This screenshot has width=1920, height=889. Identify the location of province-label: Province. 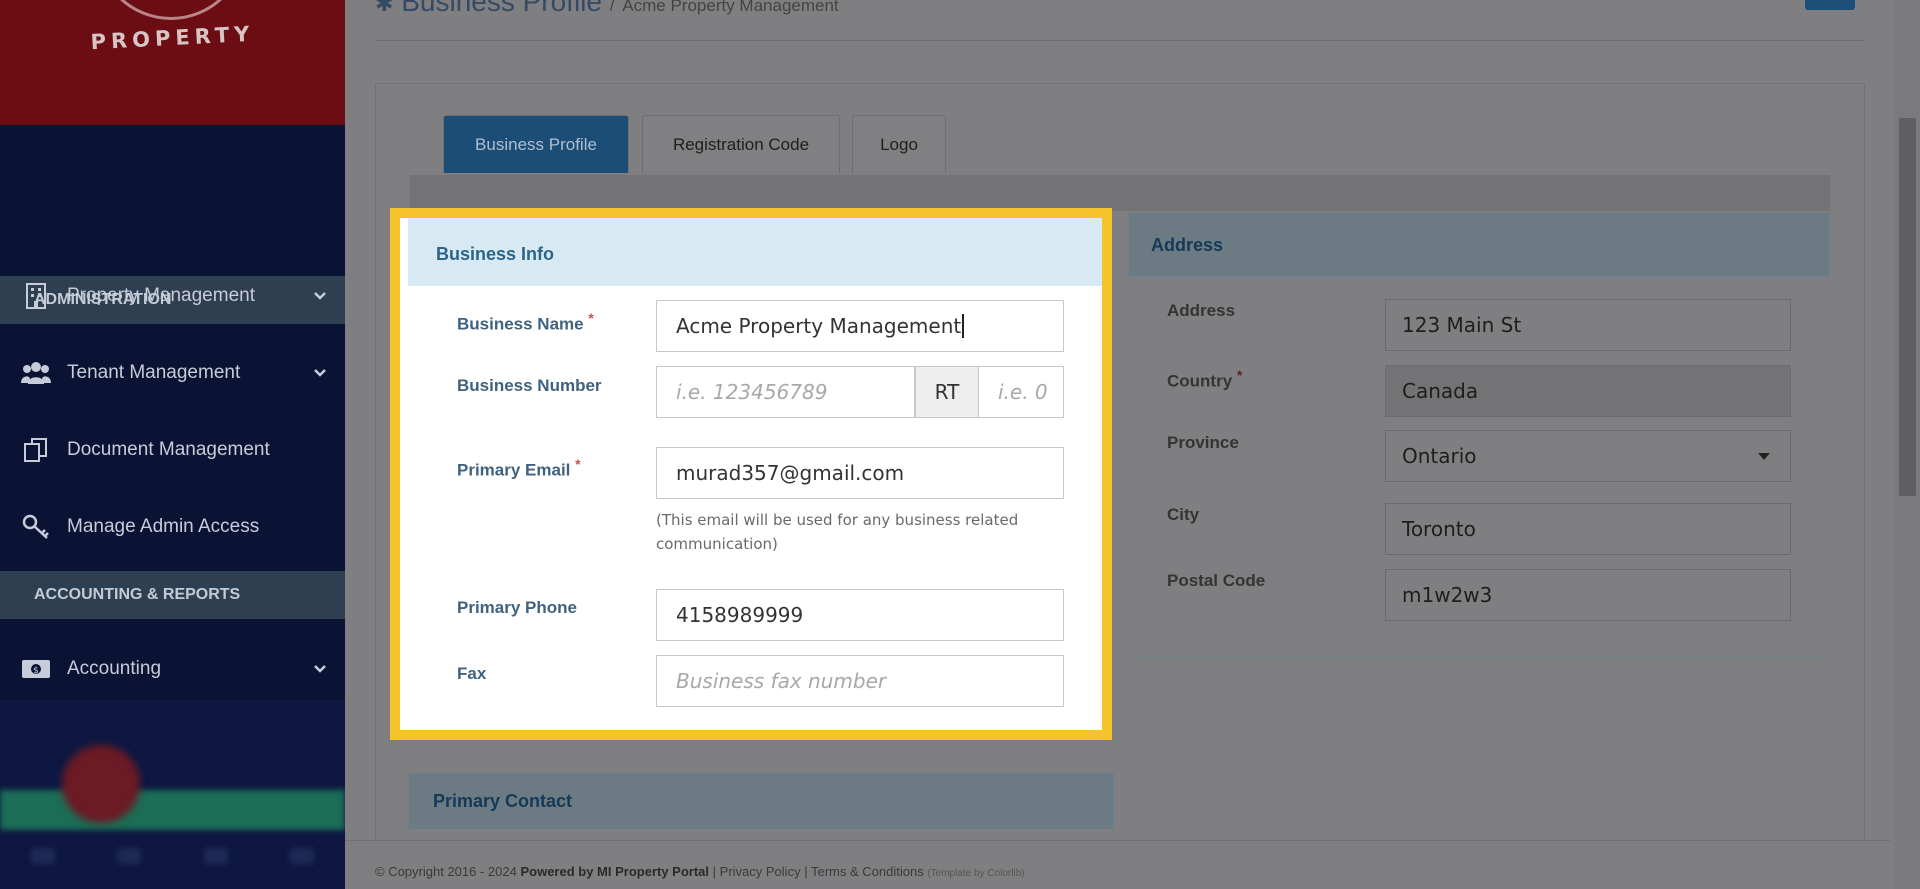
(1203, 442).